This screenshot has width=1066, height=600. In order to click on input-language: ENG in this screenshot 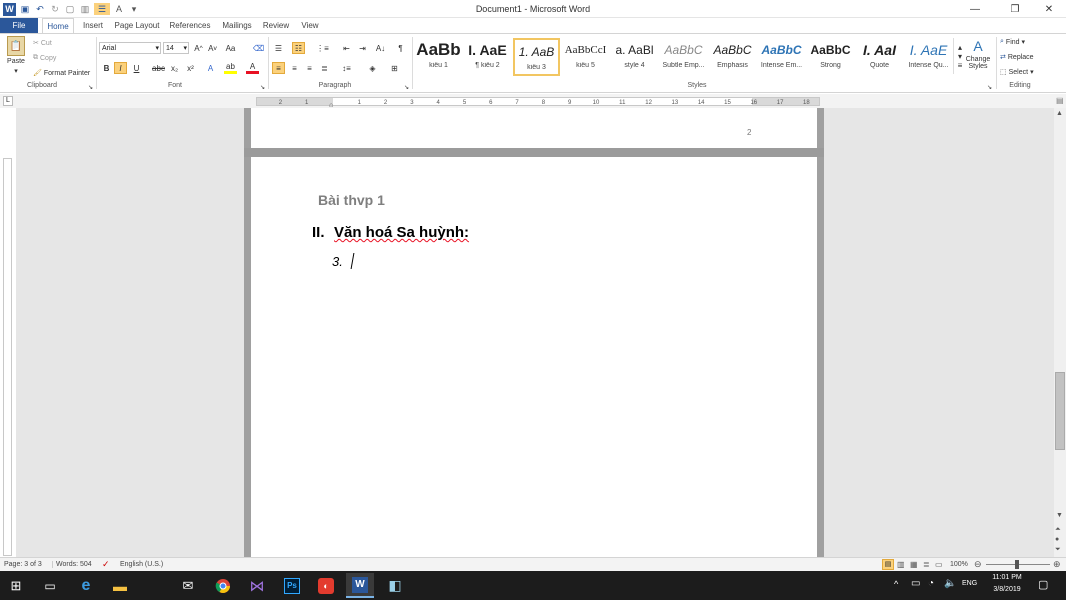, I will do `click(969, 583)`.